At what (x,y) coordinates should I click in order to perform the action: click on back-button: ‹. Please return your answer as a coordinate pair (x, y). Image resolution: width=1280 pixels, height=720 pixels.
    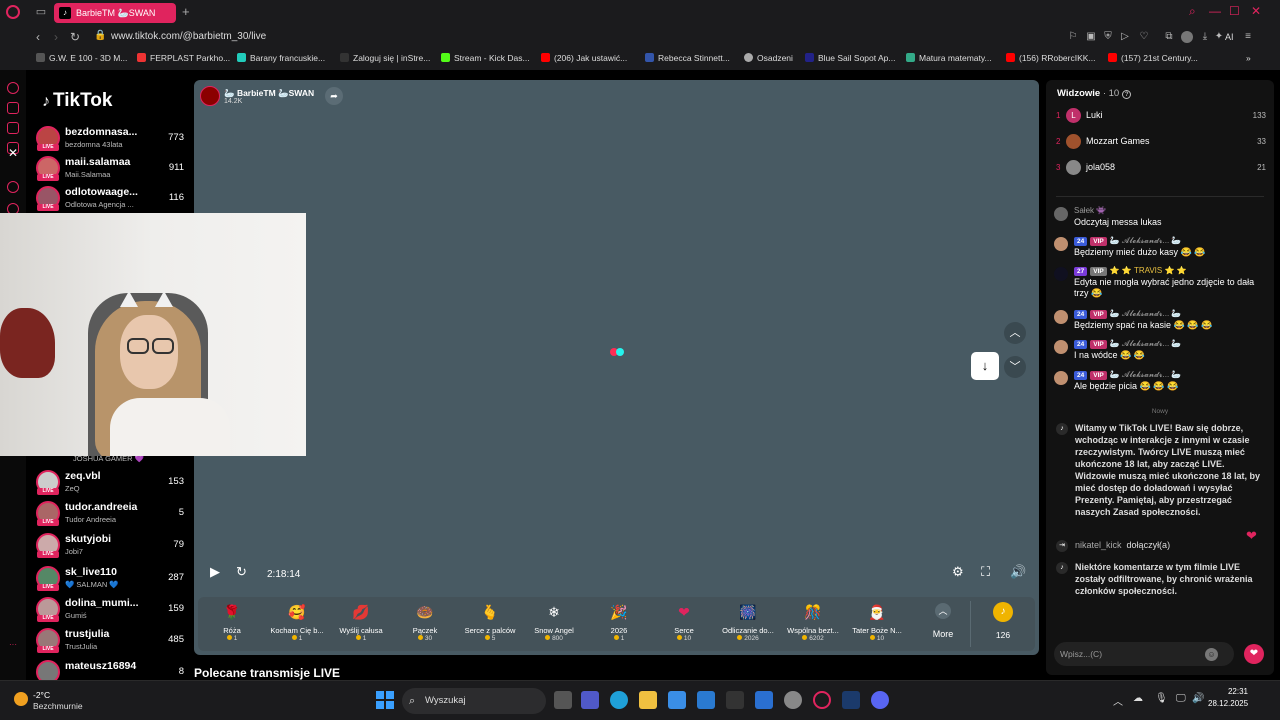
    Looking at the image, I should click on (38, 37).